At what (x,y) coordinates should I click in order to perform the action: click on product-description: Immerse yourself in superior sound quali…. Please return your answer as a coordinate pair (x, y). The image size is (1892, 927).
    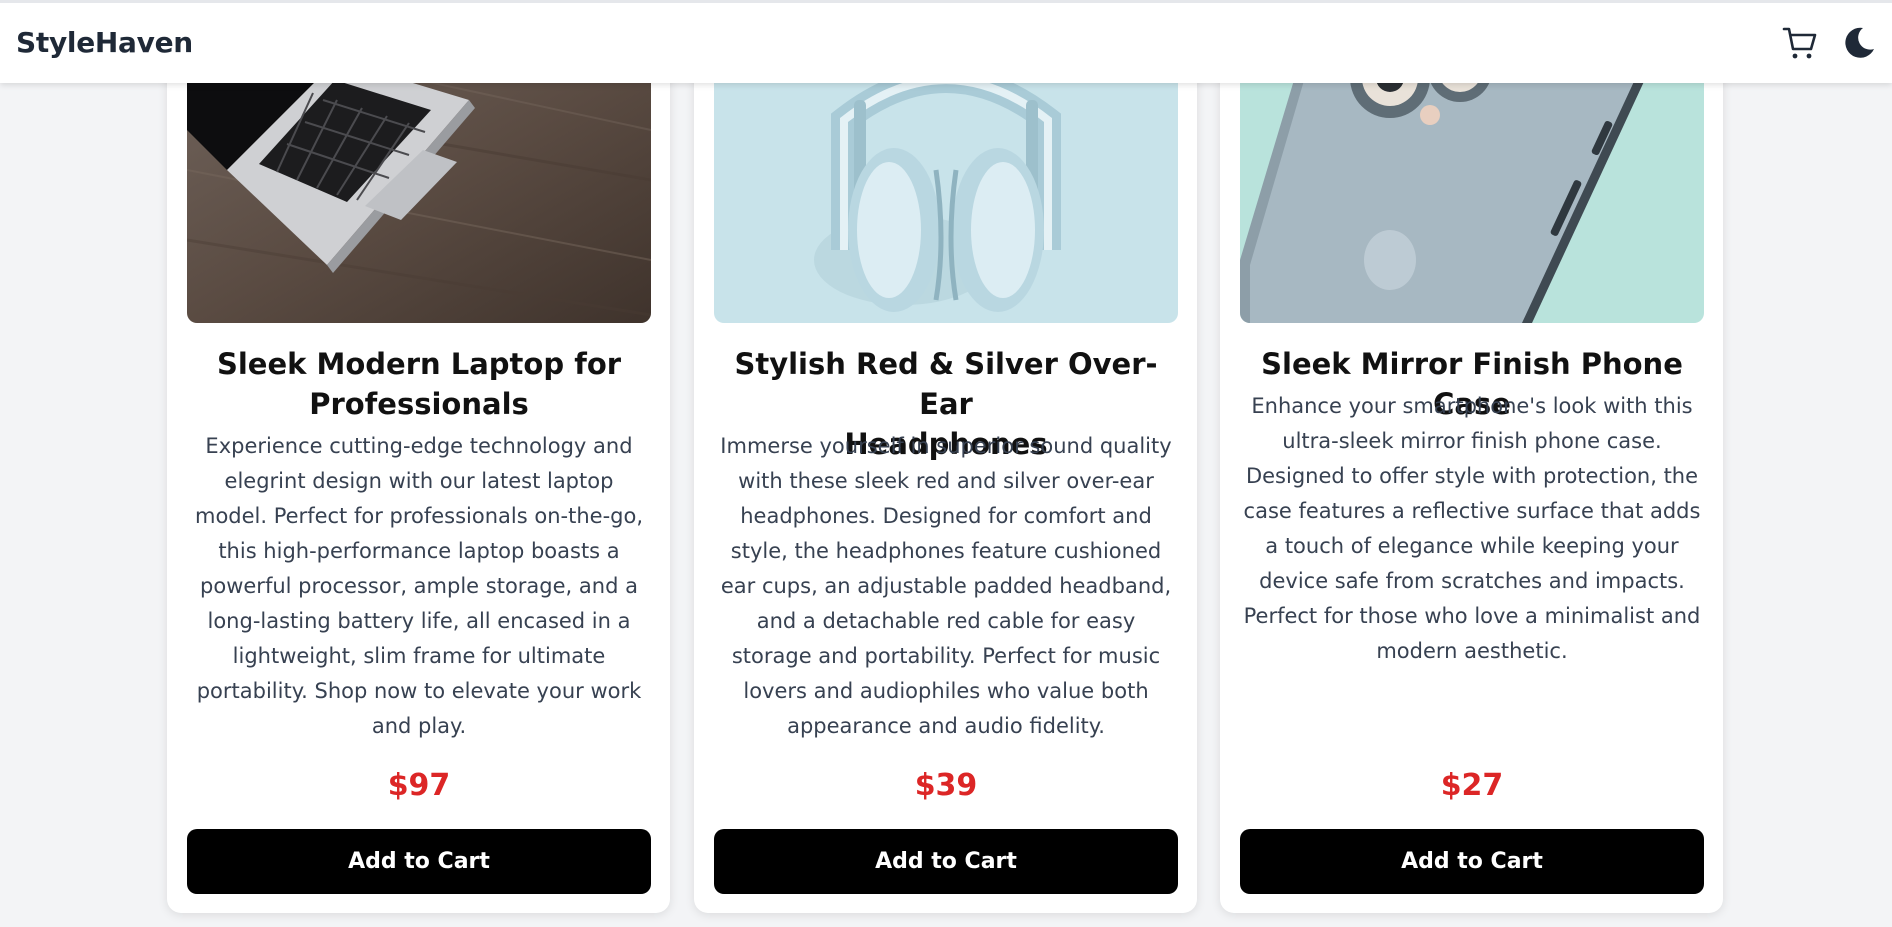
    Looking at the image, I should click on (946, 586).